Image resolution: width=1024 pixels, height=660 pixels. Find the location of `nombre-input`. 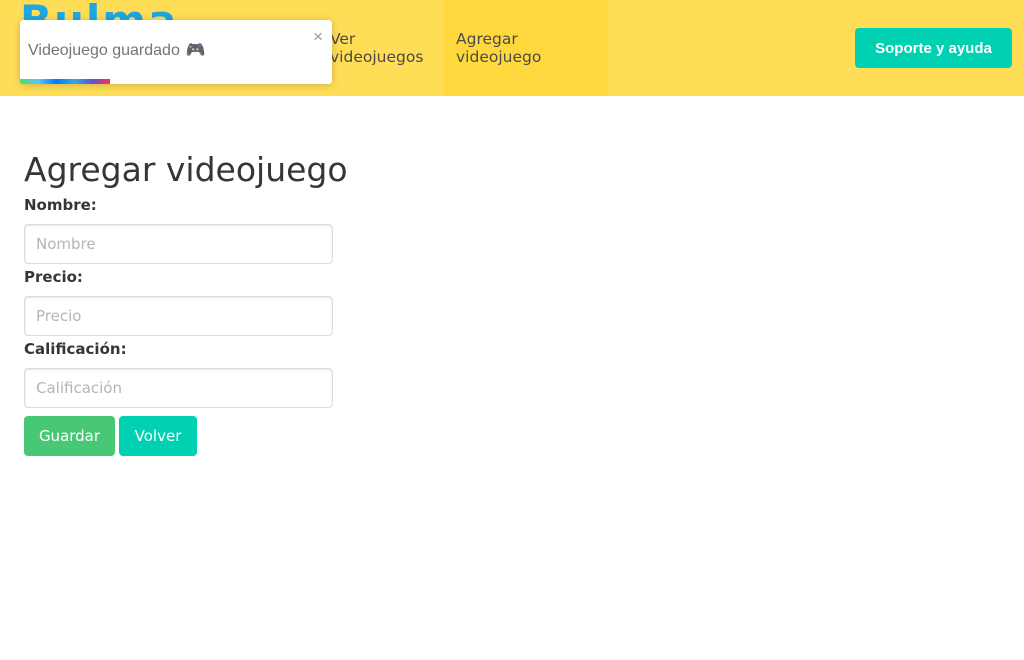

nombre-input is located at coordinates (178, 244).